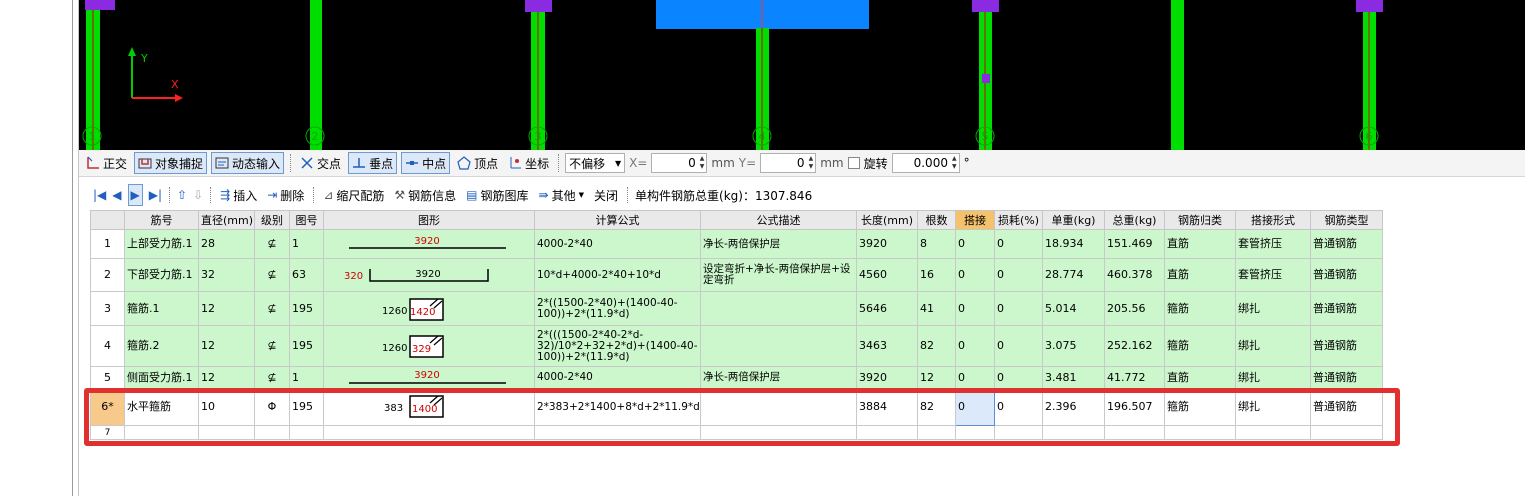  Describe the element at coordinates (497, 195) in the screenshot. I see `rebar-library-button: ▤ 钢筋图库` at that location.